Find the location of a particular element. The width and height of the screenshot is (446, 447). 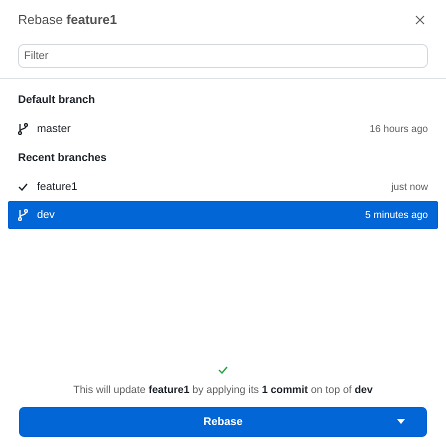

check-icon is located at coordinates (23, 187).